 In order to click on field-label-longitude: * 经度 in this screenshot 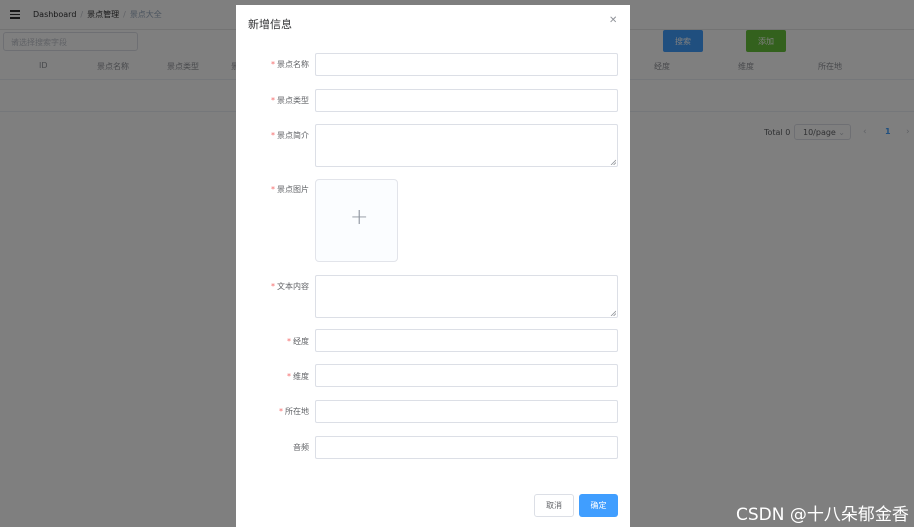, I will do `click(298, 341)`.